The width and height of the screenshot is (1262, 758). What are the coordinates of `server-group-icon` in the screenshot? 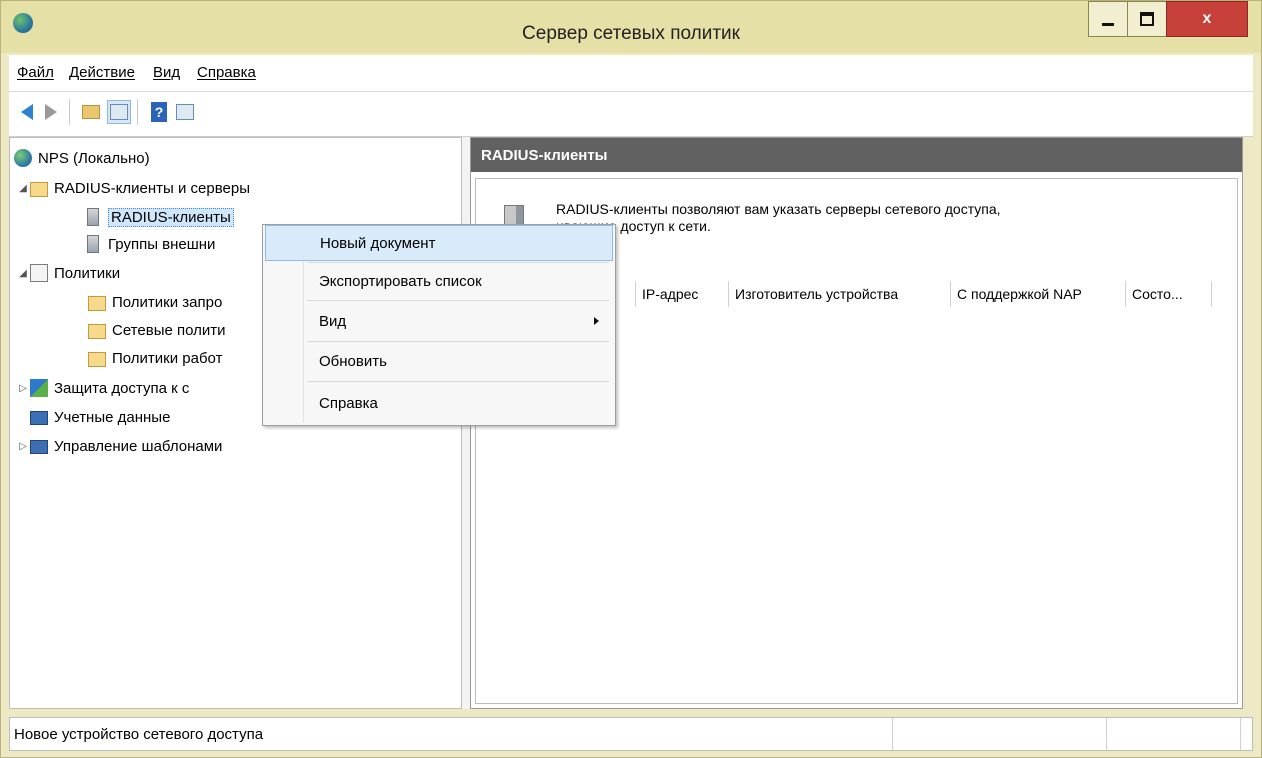 It's located at (93, 244).